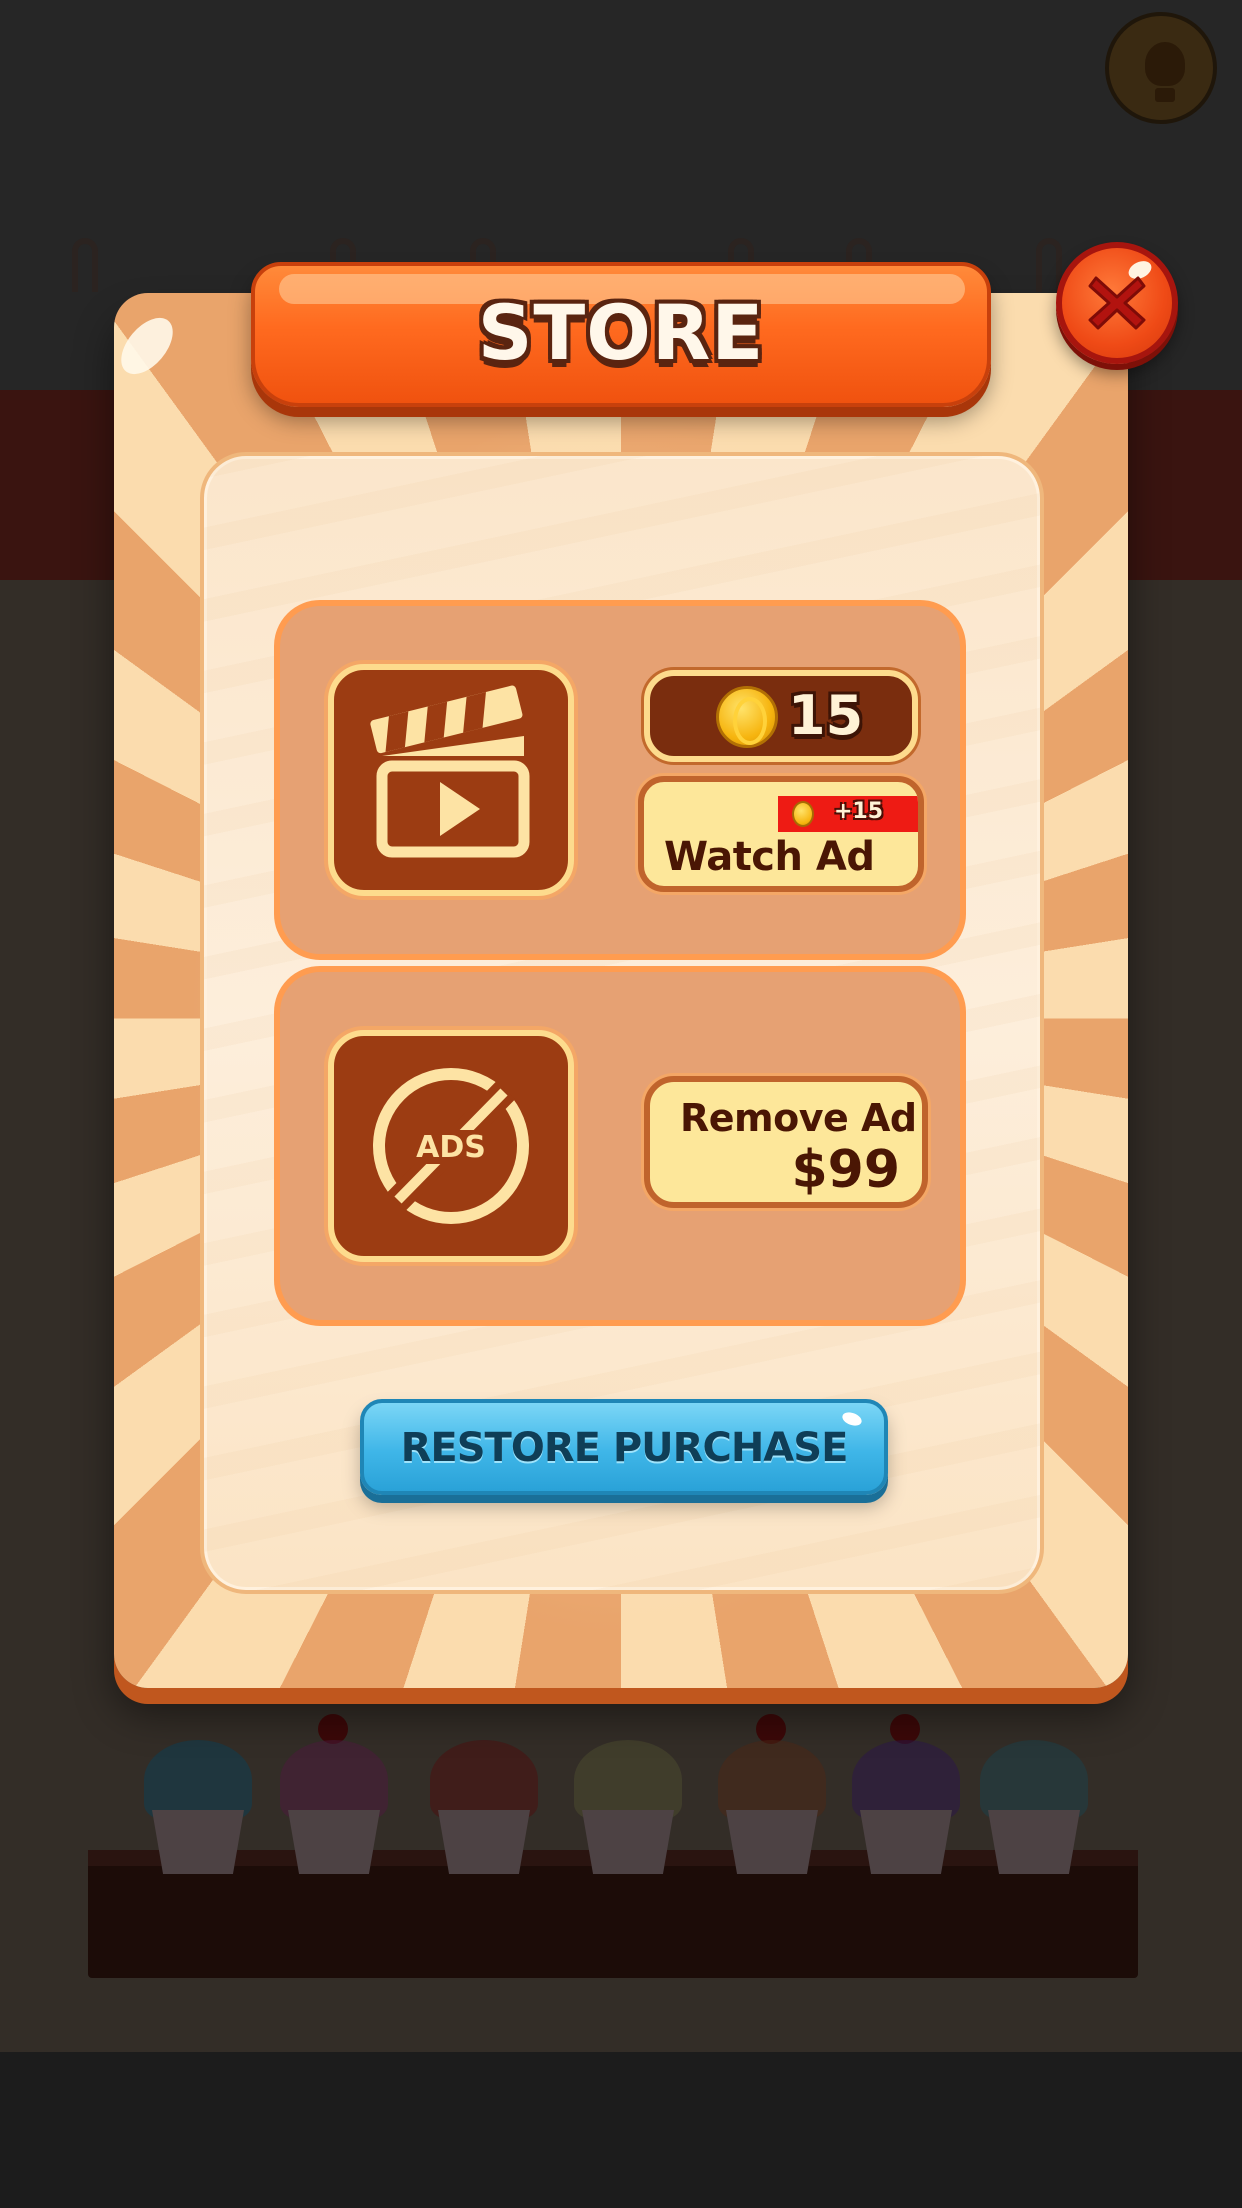  I want to click on coin-balance: 15, so click(781, 716).